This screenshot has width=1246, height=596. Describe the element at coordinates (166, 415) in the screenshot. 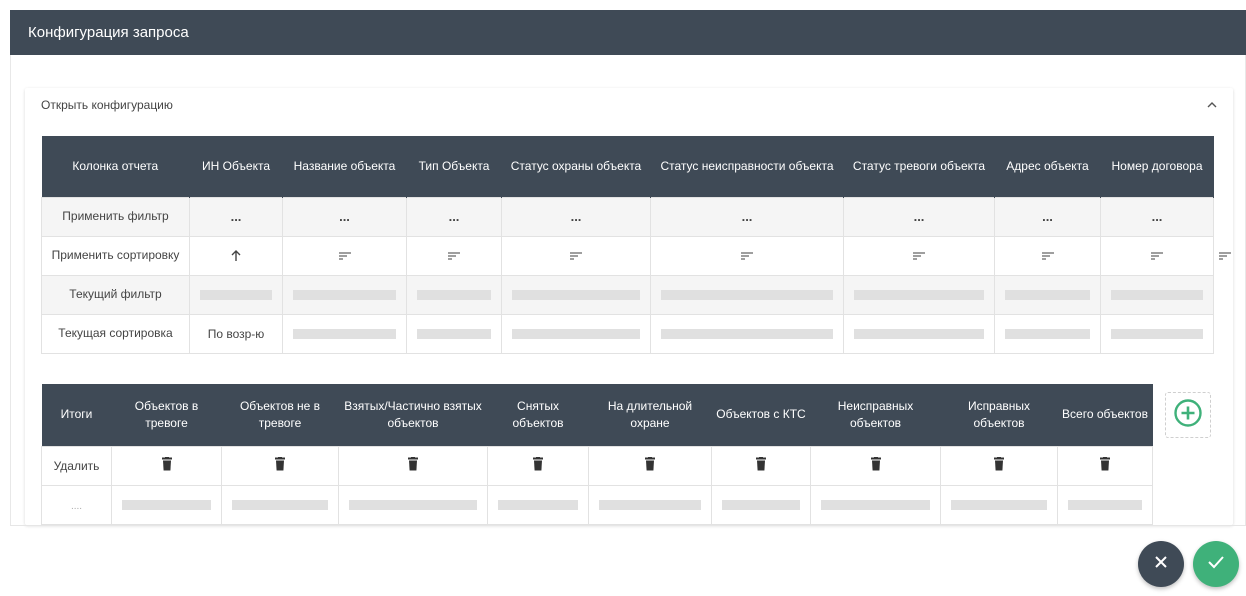

I see `column-header: Объектов в тревоге` at that location.